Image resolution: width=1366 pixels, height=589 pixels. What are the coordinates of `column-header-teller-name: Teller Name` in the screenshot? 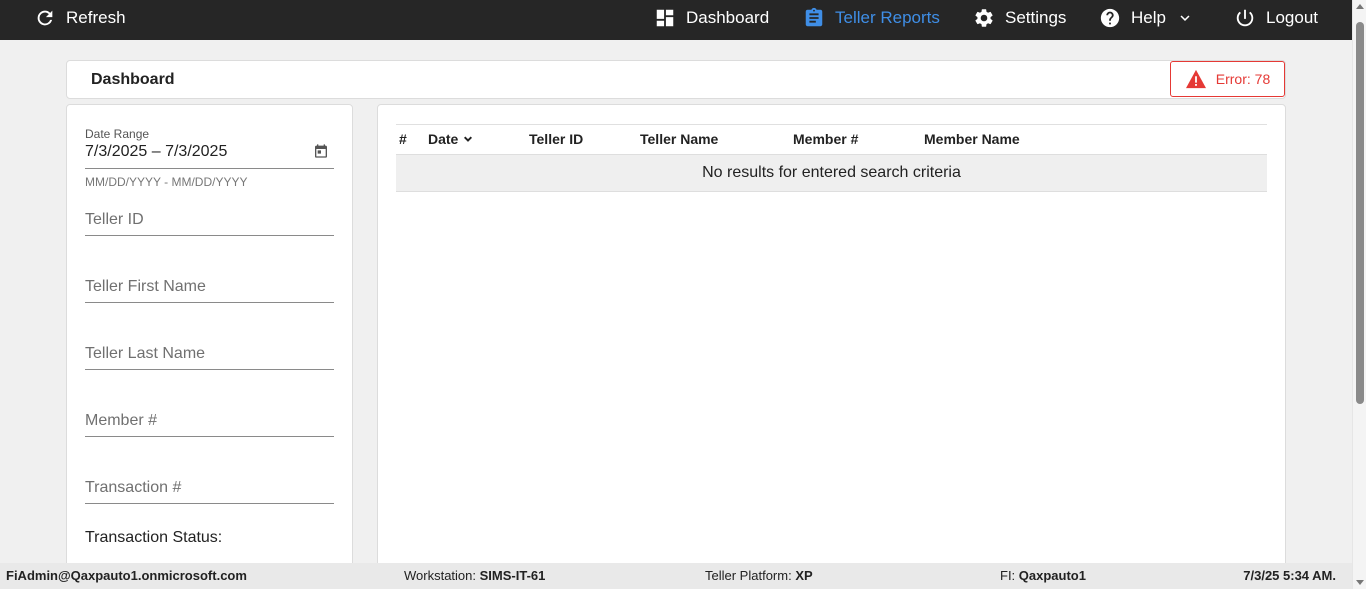 It's located at (679, 139).